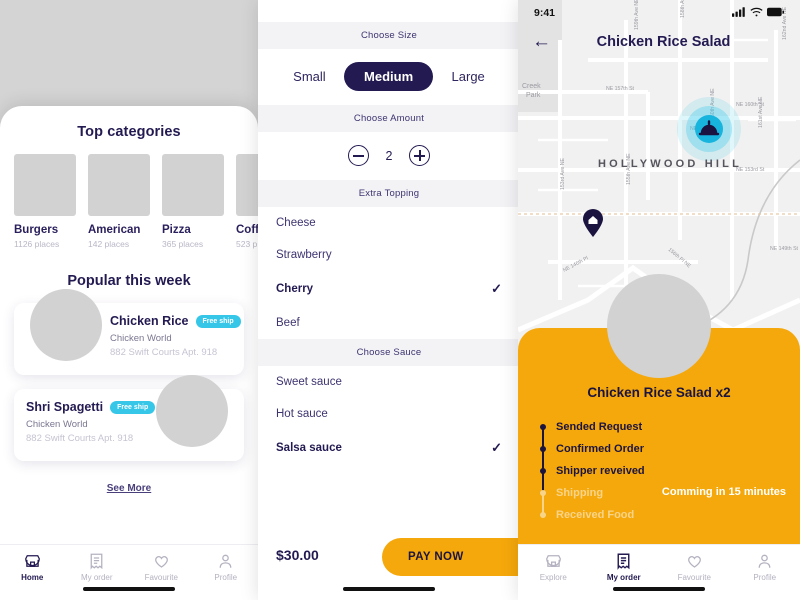 The height and width of the screenshot is (600, 800). What do you see at coordinates (451, 557) in the screenshot?
I see `pay-now-button: PAY NOW →` at bounding box center [451, 557].